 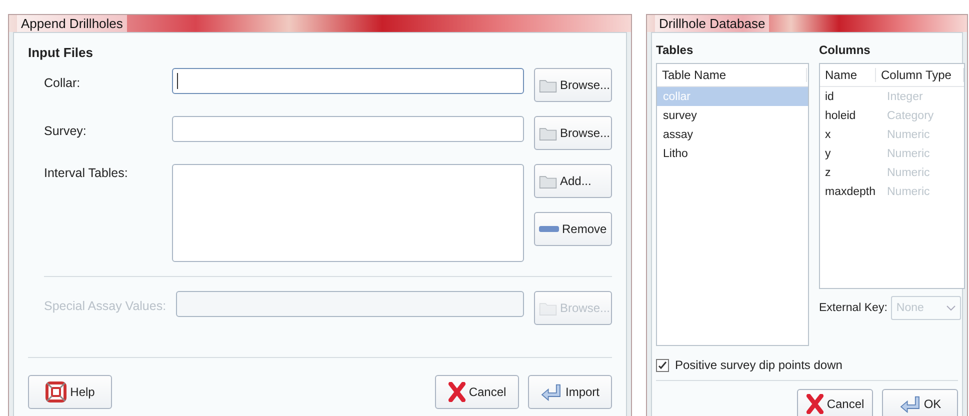 What do you see at coordinates (70, 392) in the screenshot?
I see `help-button: Help` at bounding box center [70, 392].